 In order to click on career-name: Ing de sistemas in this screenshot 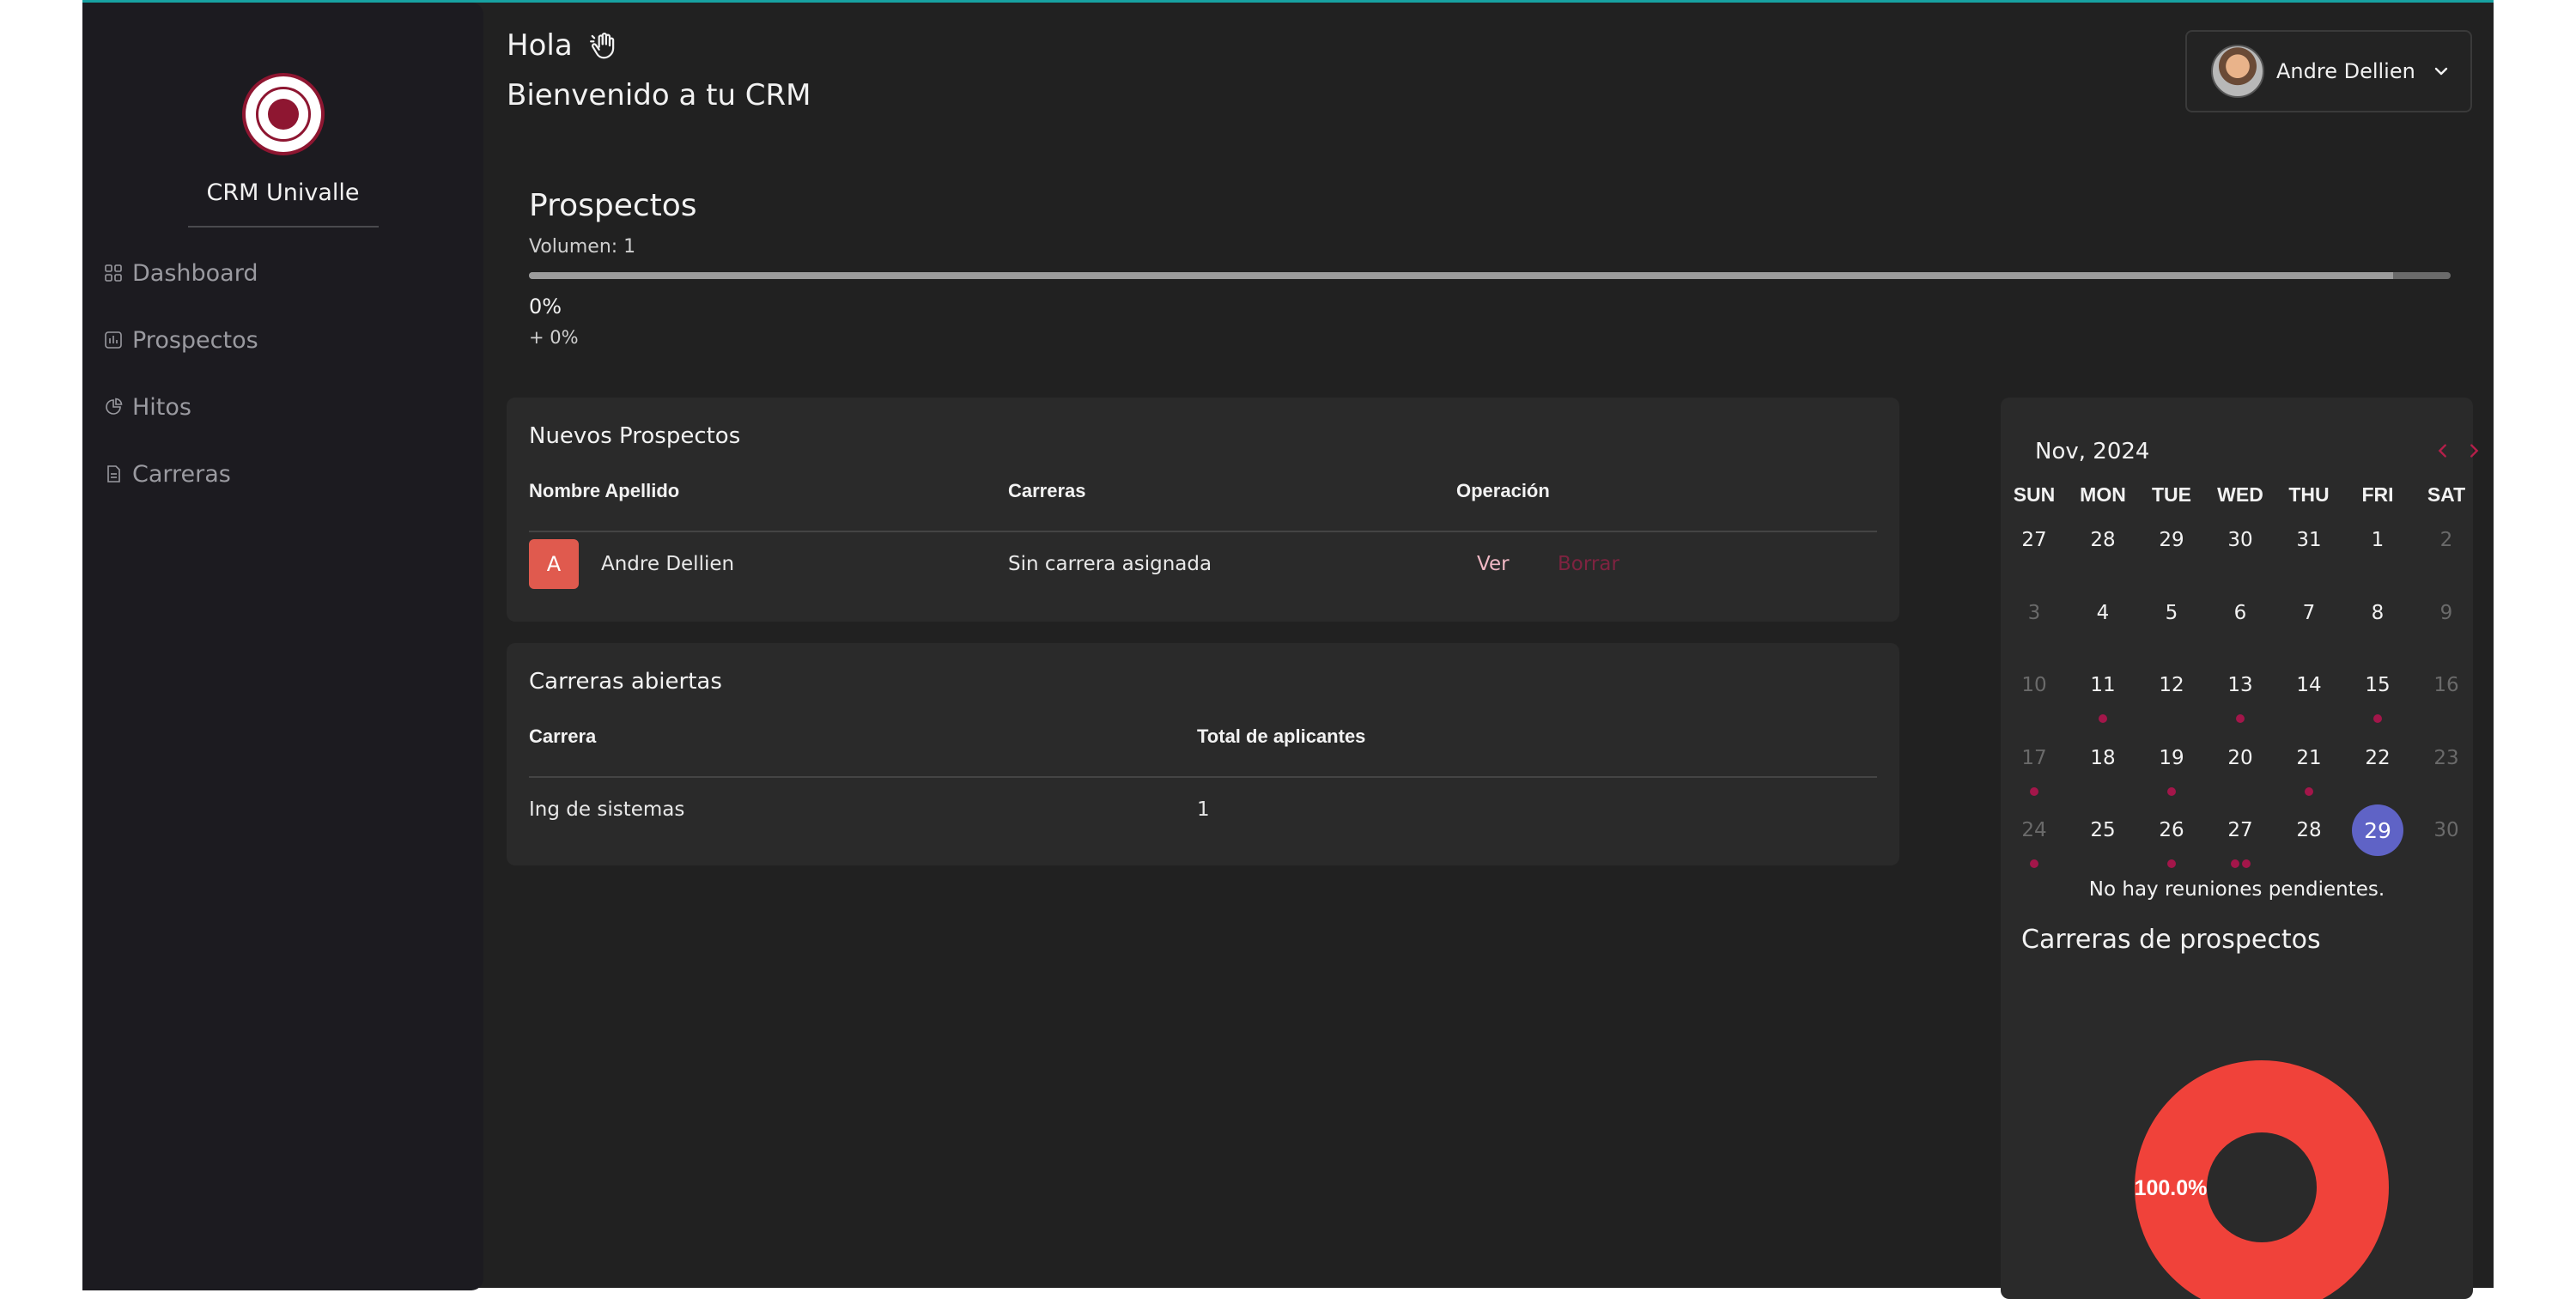, I will do `click(607, 809)`.